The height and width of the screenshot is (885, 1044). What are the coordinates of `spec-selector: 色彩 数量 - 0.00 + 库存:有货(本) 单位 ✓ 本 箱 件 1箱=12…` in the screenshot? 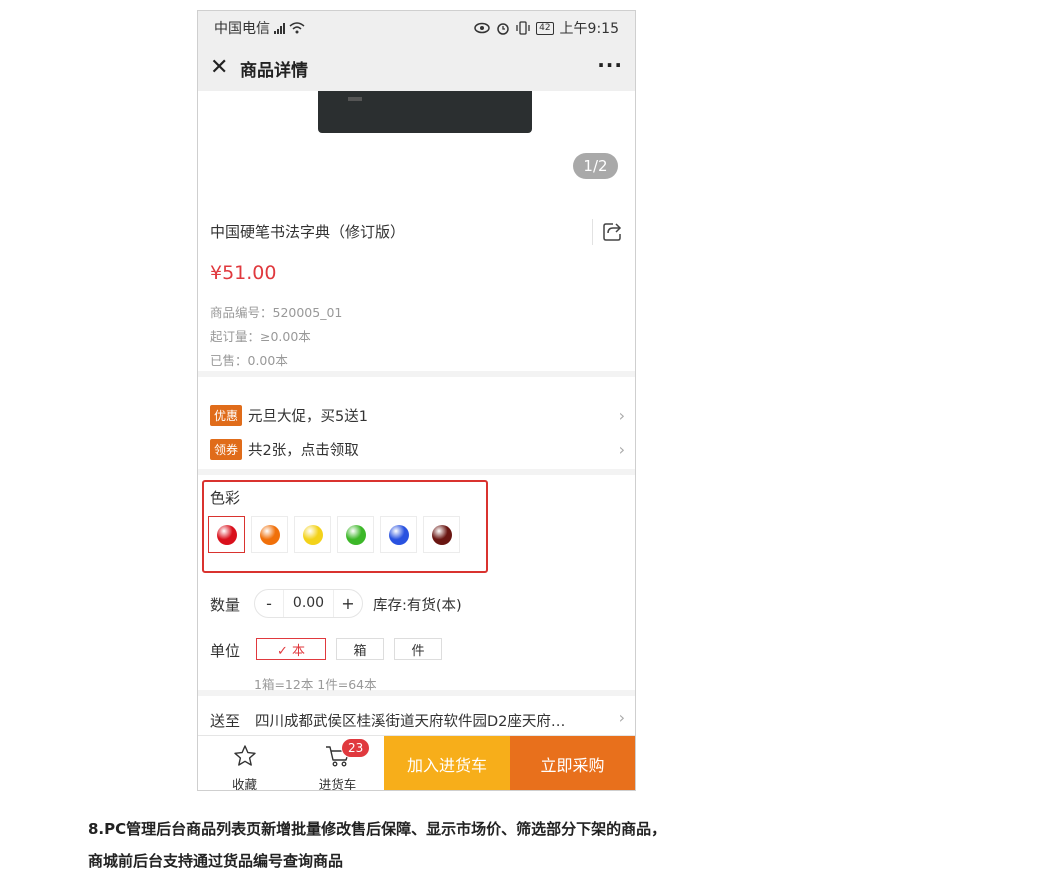 It's located at (416, 583).